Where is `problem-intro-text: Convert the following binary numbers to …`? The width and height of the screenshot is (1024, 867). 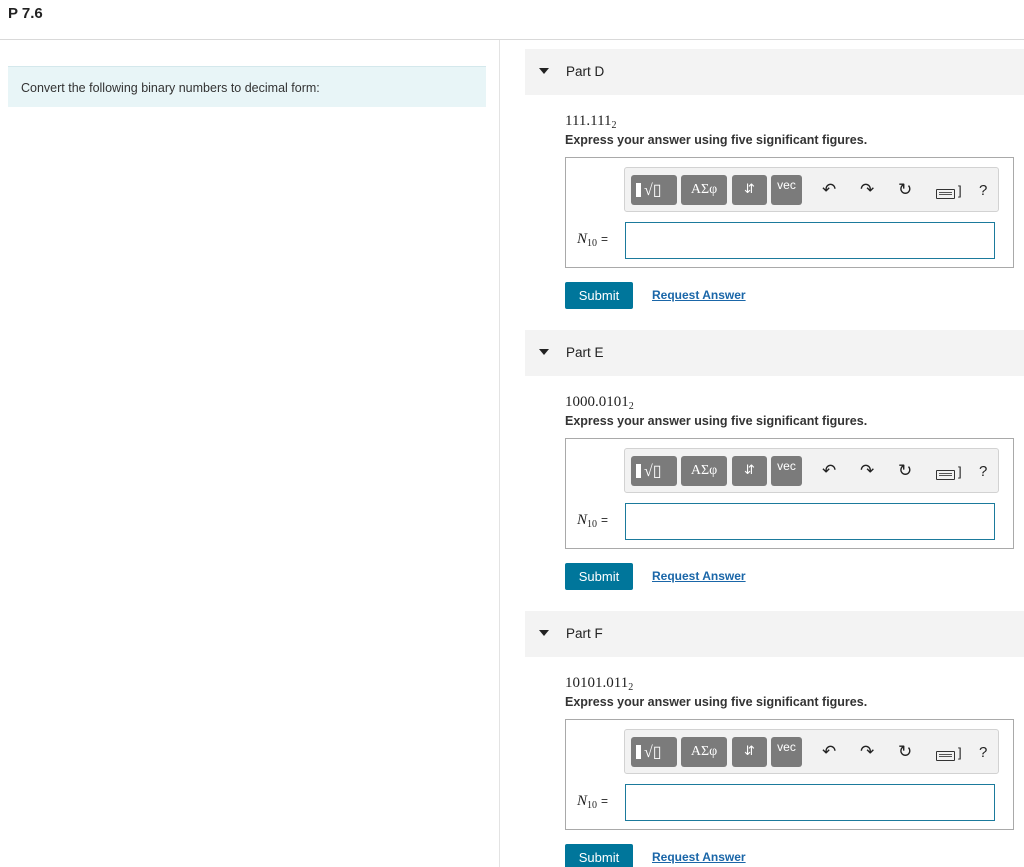 problem-intro-text: Convert the following binary numbers to … is located at coordinates (170, 88).